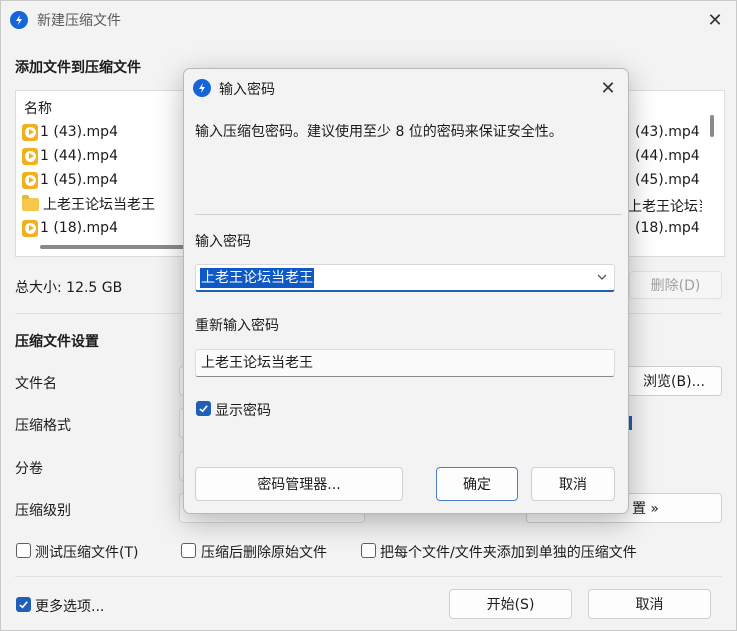  What do you see at coordinates (237, 326) in the screenshot?
I see `repeat-password-label: 重新输入密码` at bounding box center [237, 326].